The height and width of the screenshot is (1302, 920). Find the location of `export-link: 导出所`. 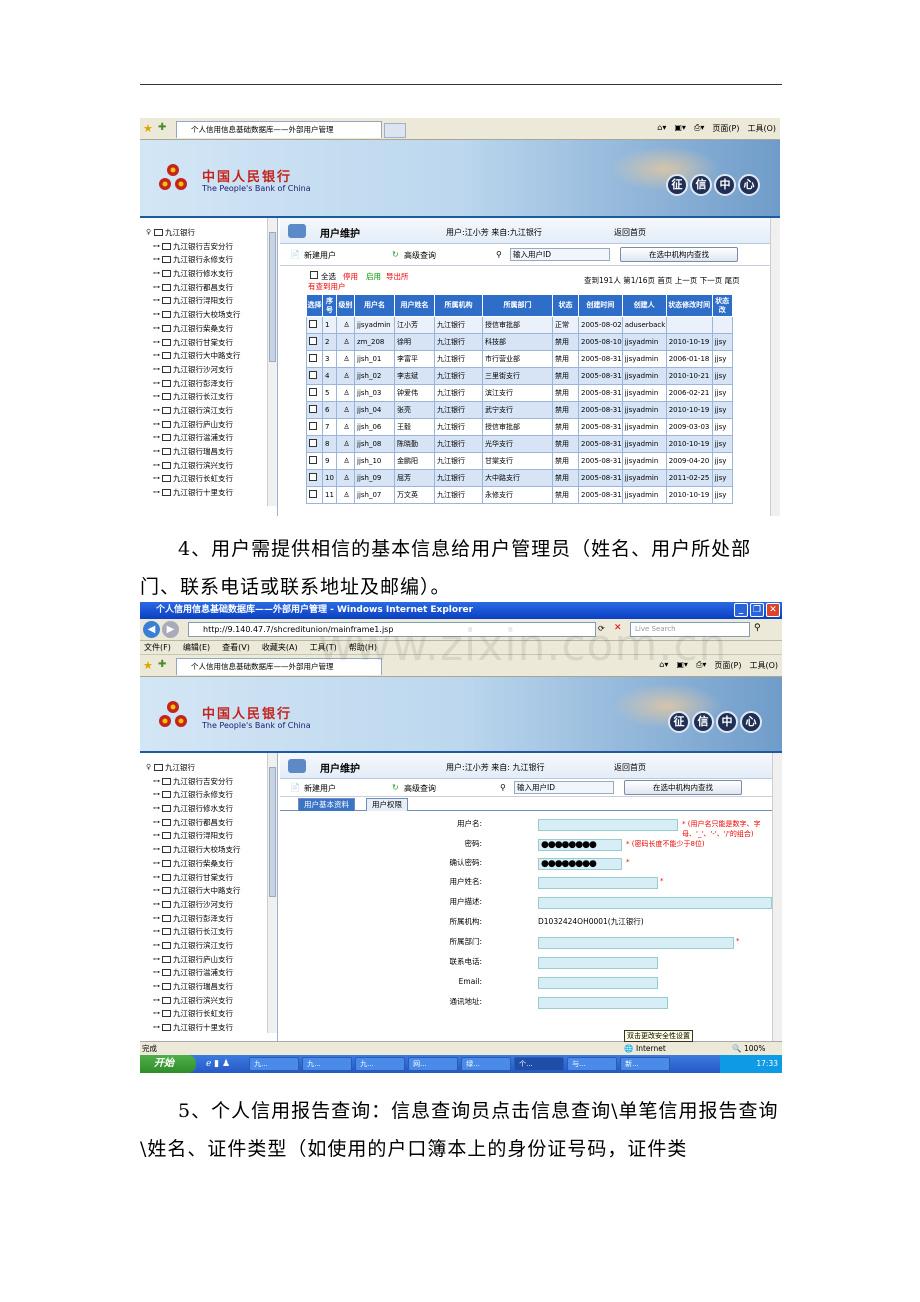

export-link: 导出所 is located at coordinates (397, 276).